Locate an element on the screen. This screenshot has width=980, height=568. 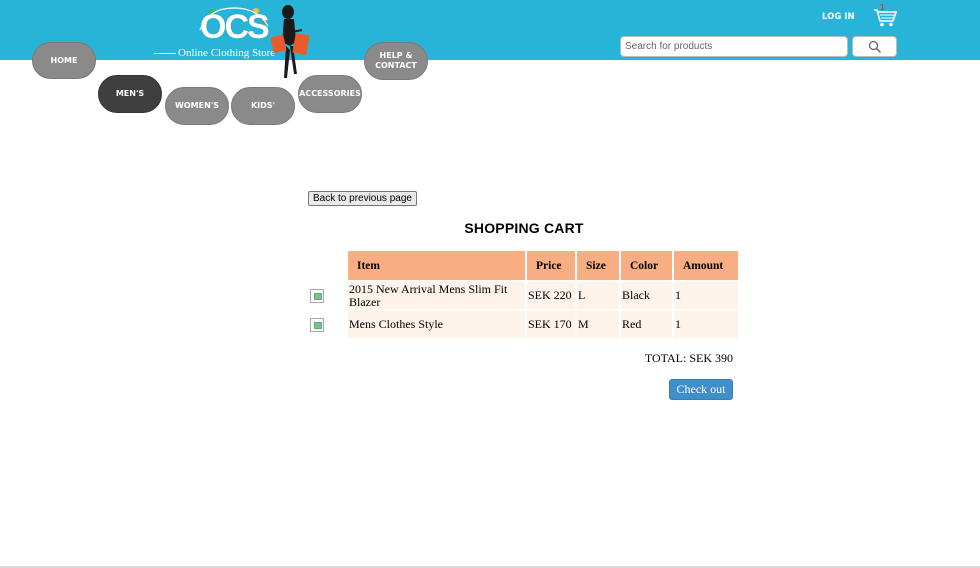
nav-accessories-label: ACCESSORIES is located at coordinates (330, 93).